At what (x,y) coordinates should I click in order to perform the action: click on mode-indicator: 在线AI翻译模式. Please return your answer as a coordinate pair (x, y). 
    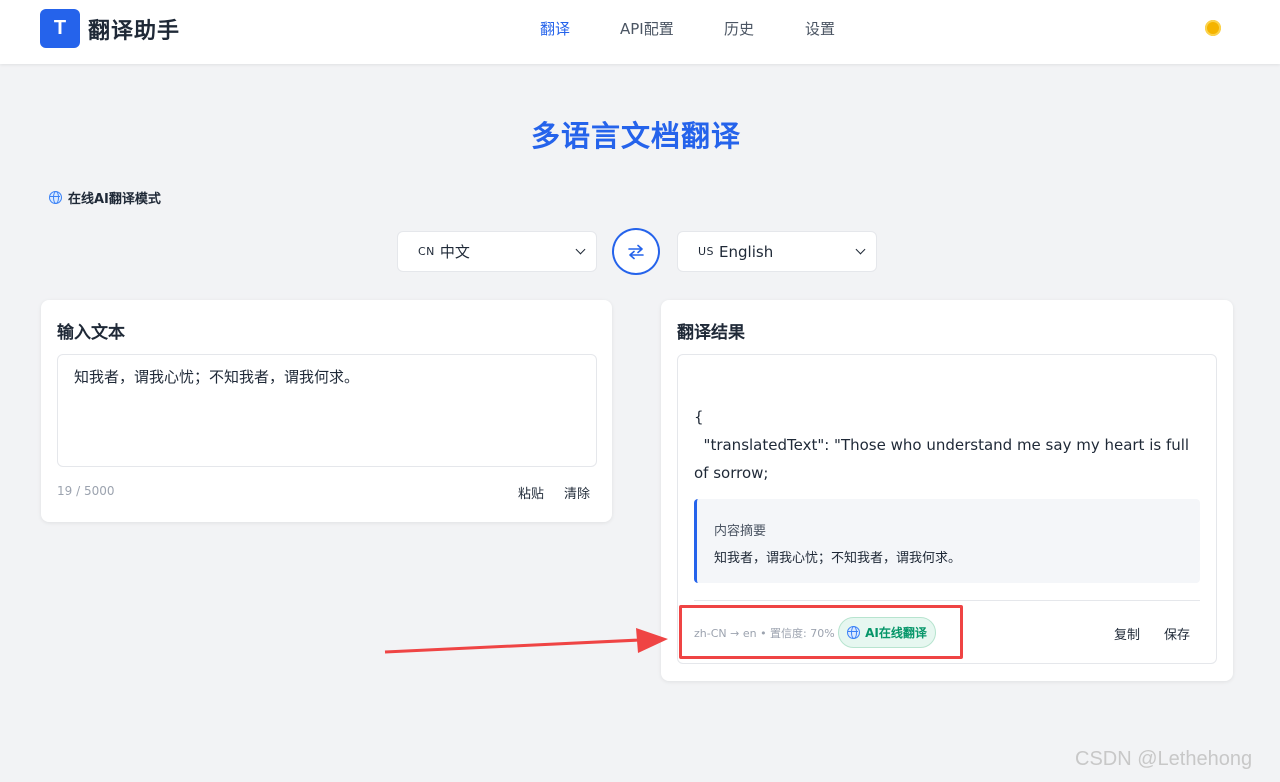
    Looking at the image, I should click on (105, 197).